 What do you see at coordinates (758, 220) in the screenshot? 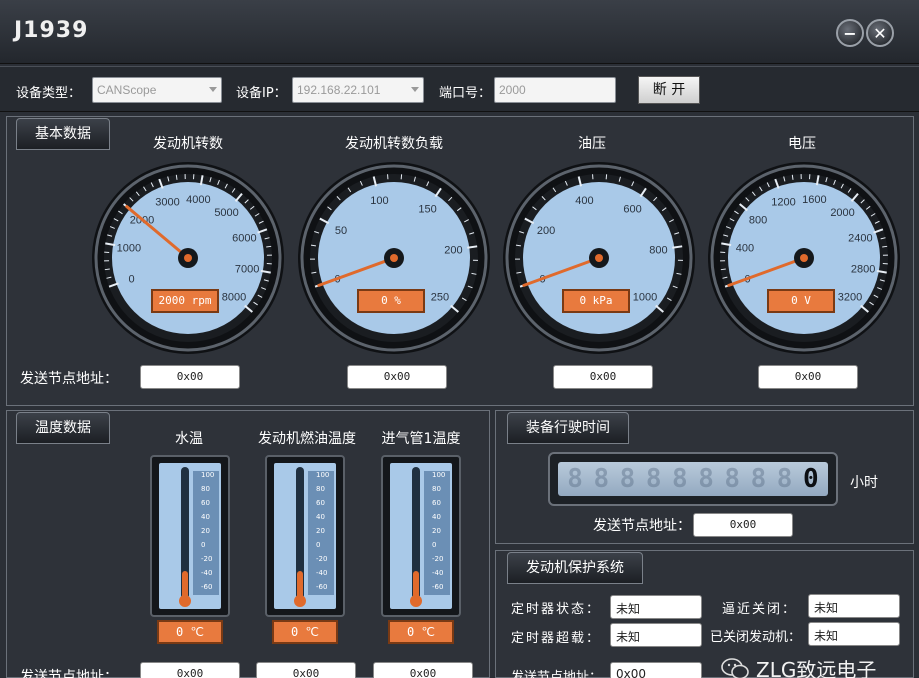
I see `gauge-tick-label: 800` at bounding box center [758, 220].